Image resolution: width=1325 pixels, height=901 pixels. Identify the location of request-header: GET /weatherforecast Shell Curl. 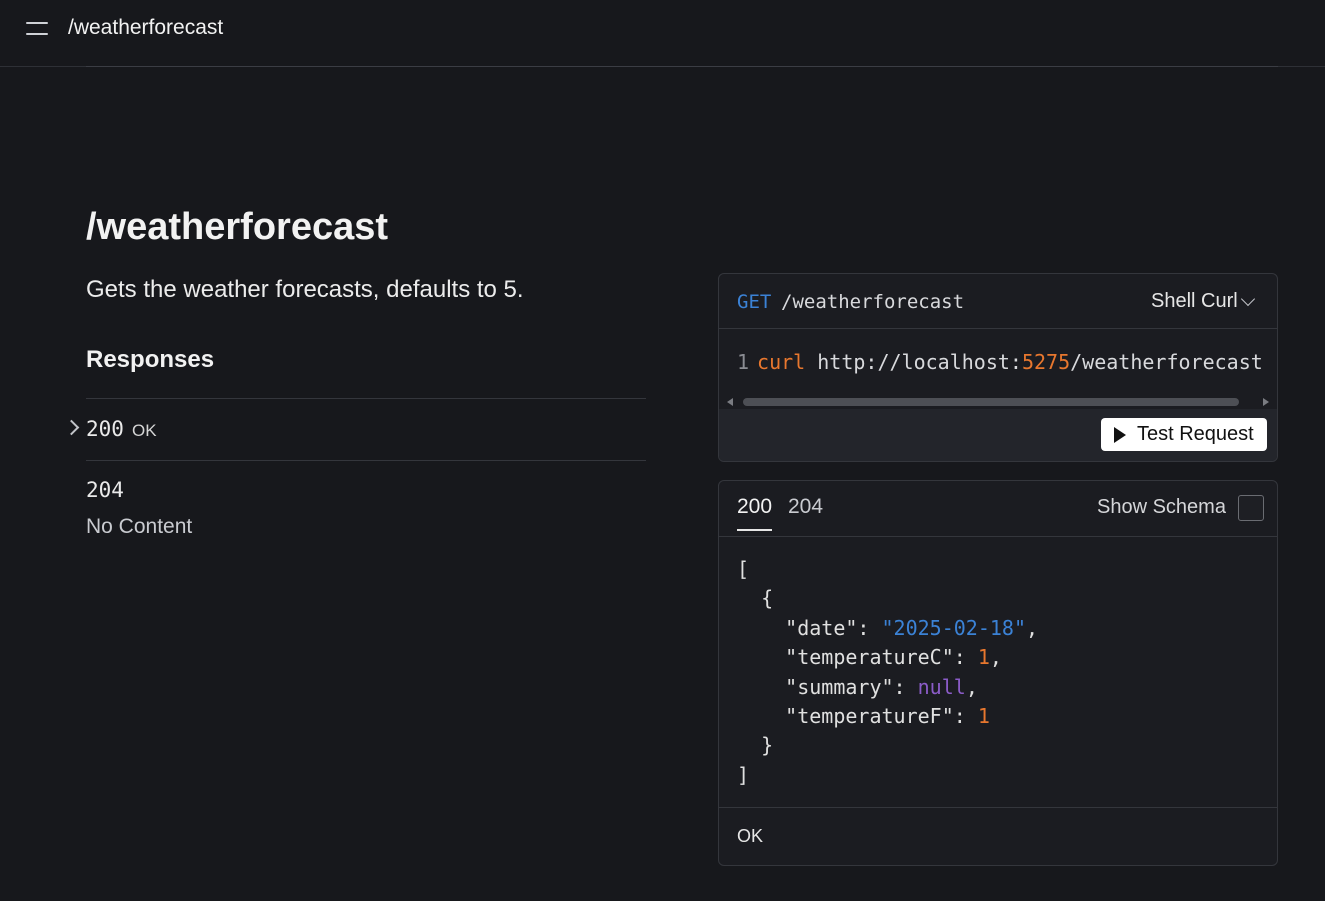
(998, 301).